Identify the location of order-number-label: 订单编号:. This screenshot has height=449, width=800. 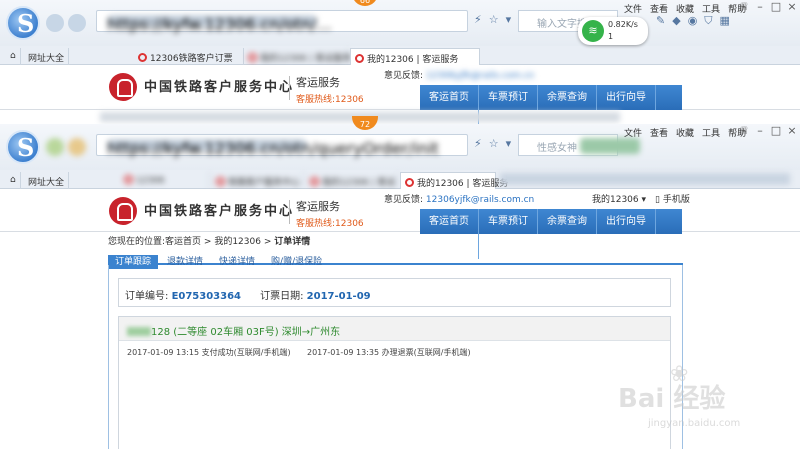
(147, 296).